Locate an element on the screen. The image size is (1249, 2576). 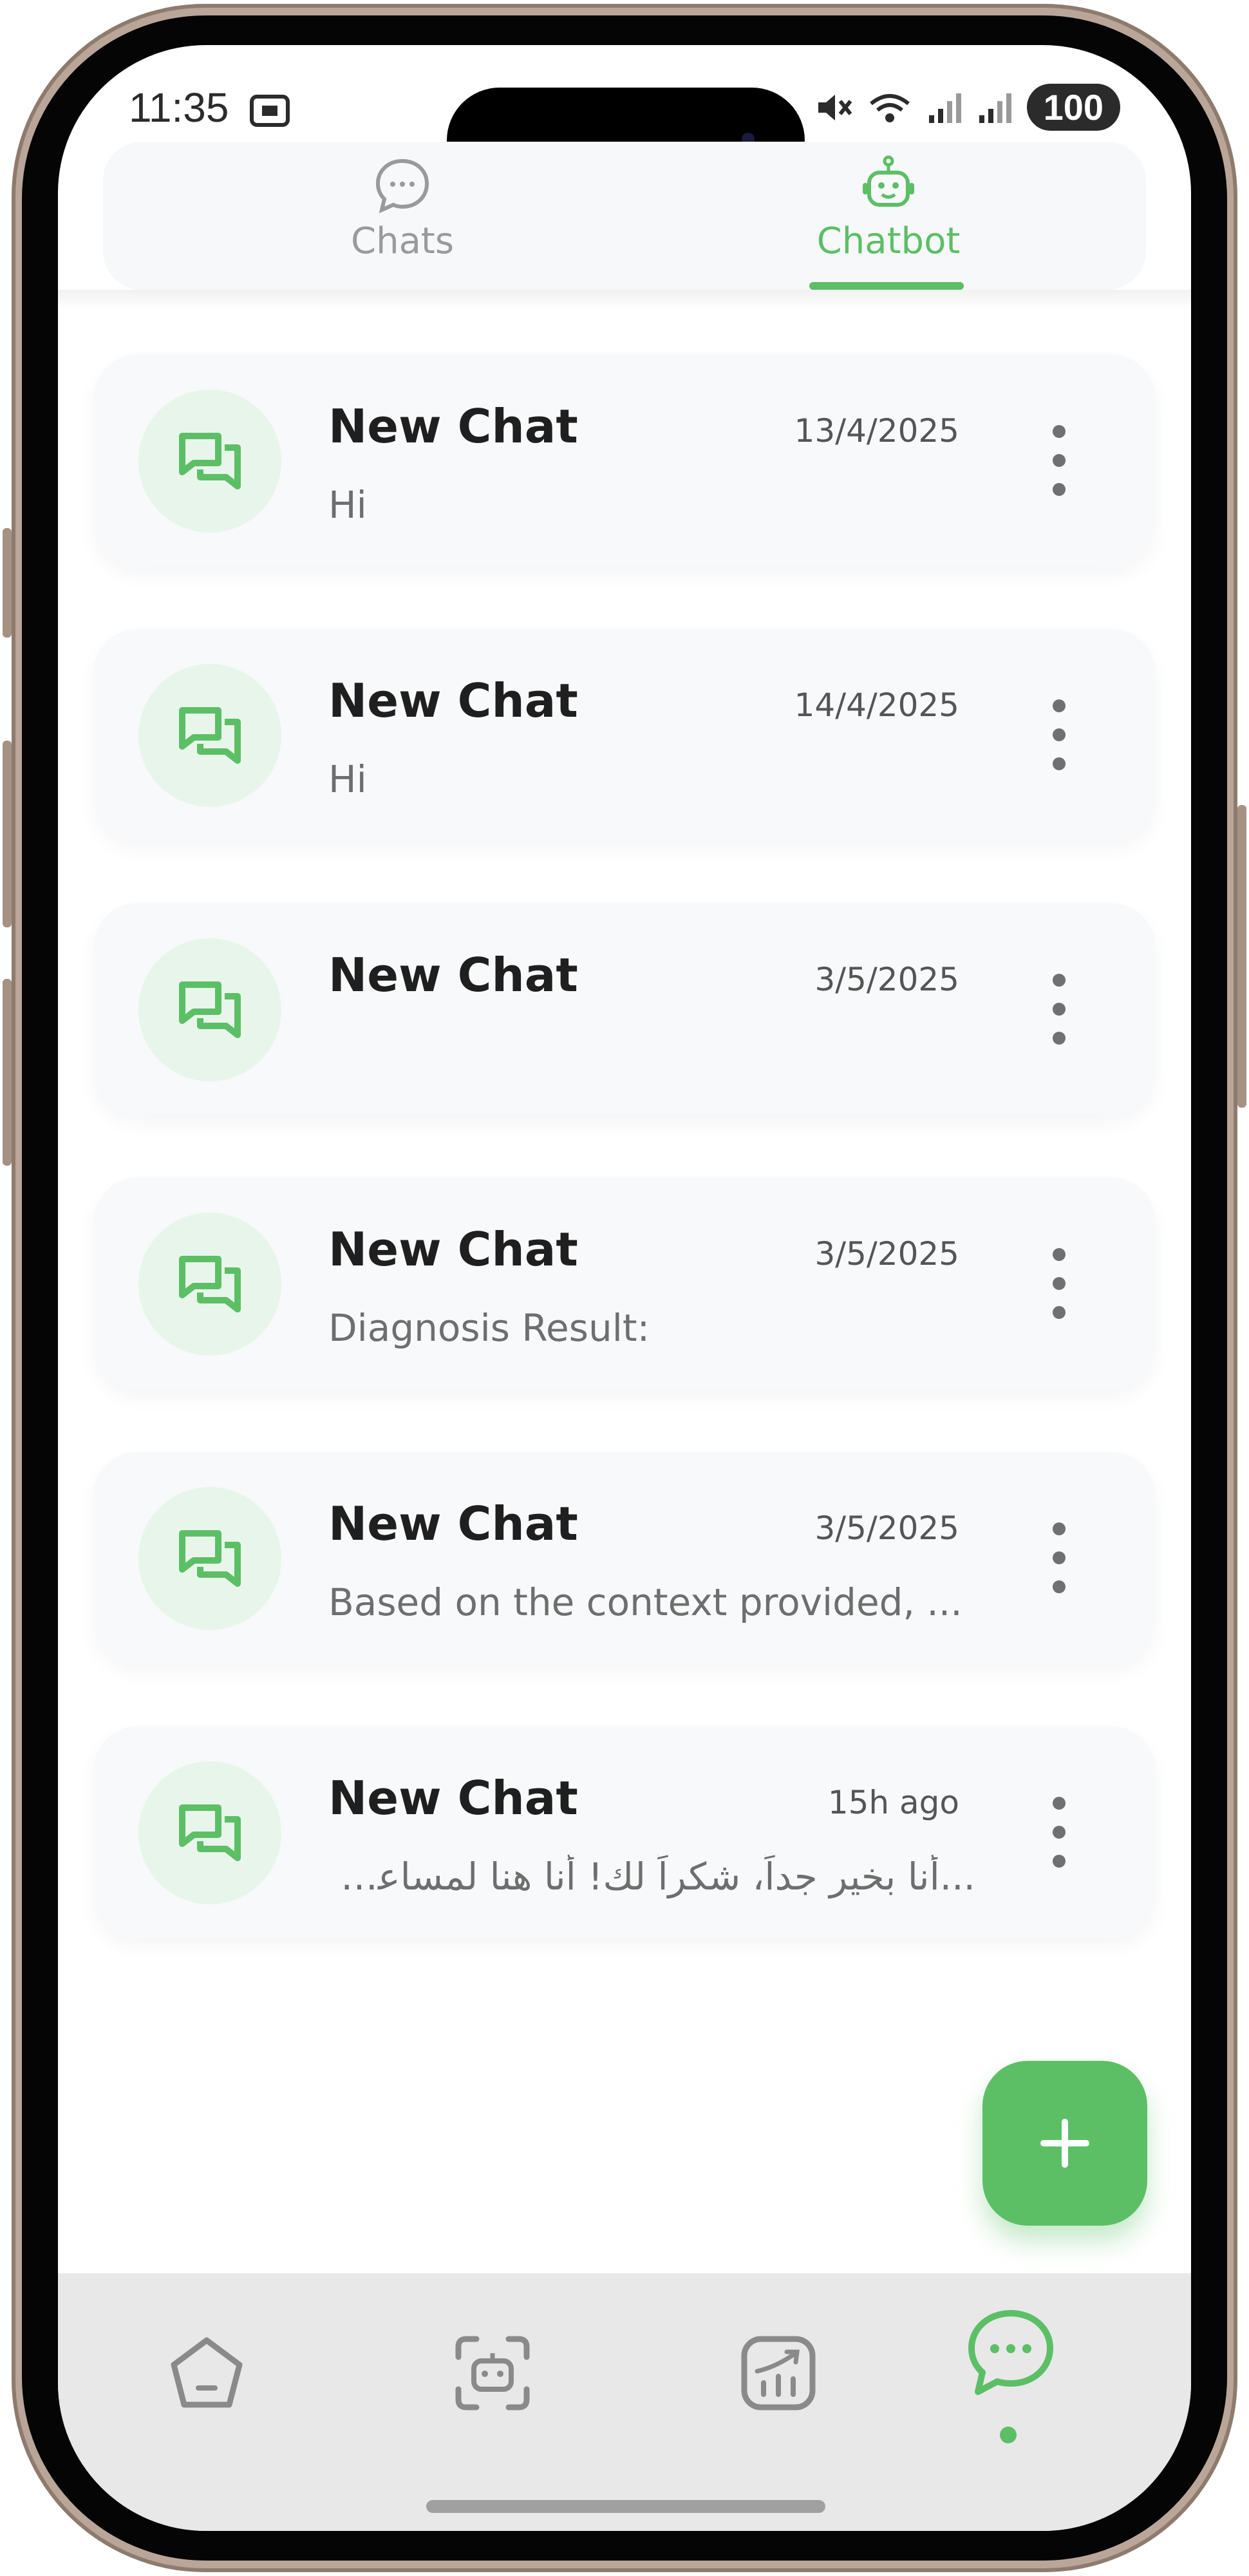
analytics-icon is located at coordinates (778, 2373).